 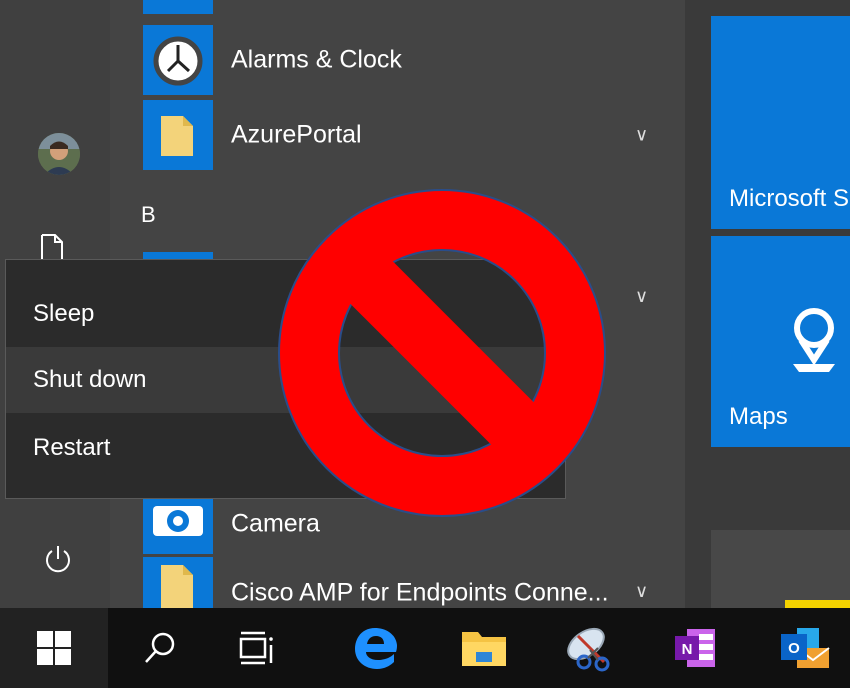 What do you see at coordinates (780, 569) in the screenshot?
I see `tile-partial` at bounding box center [780, 569].